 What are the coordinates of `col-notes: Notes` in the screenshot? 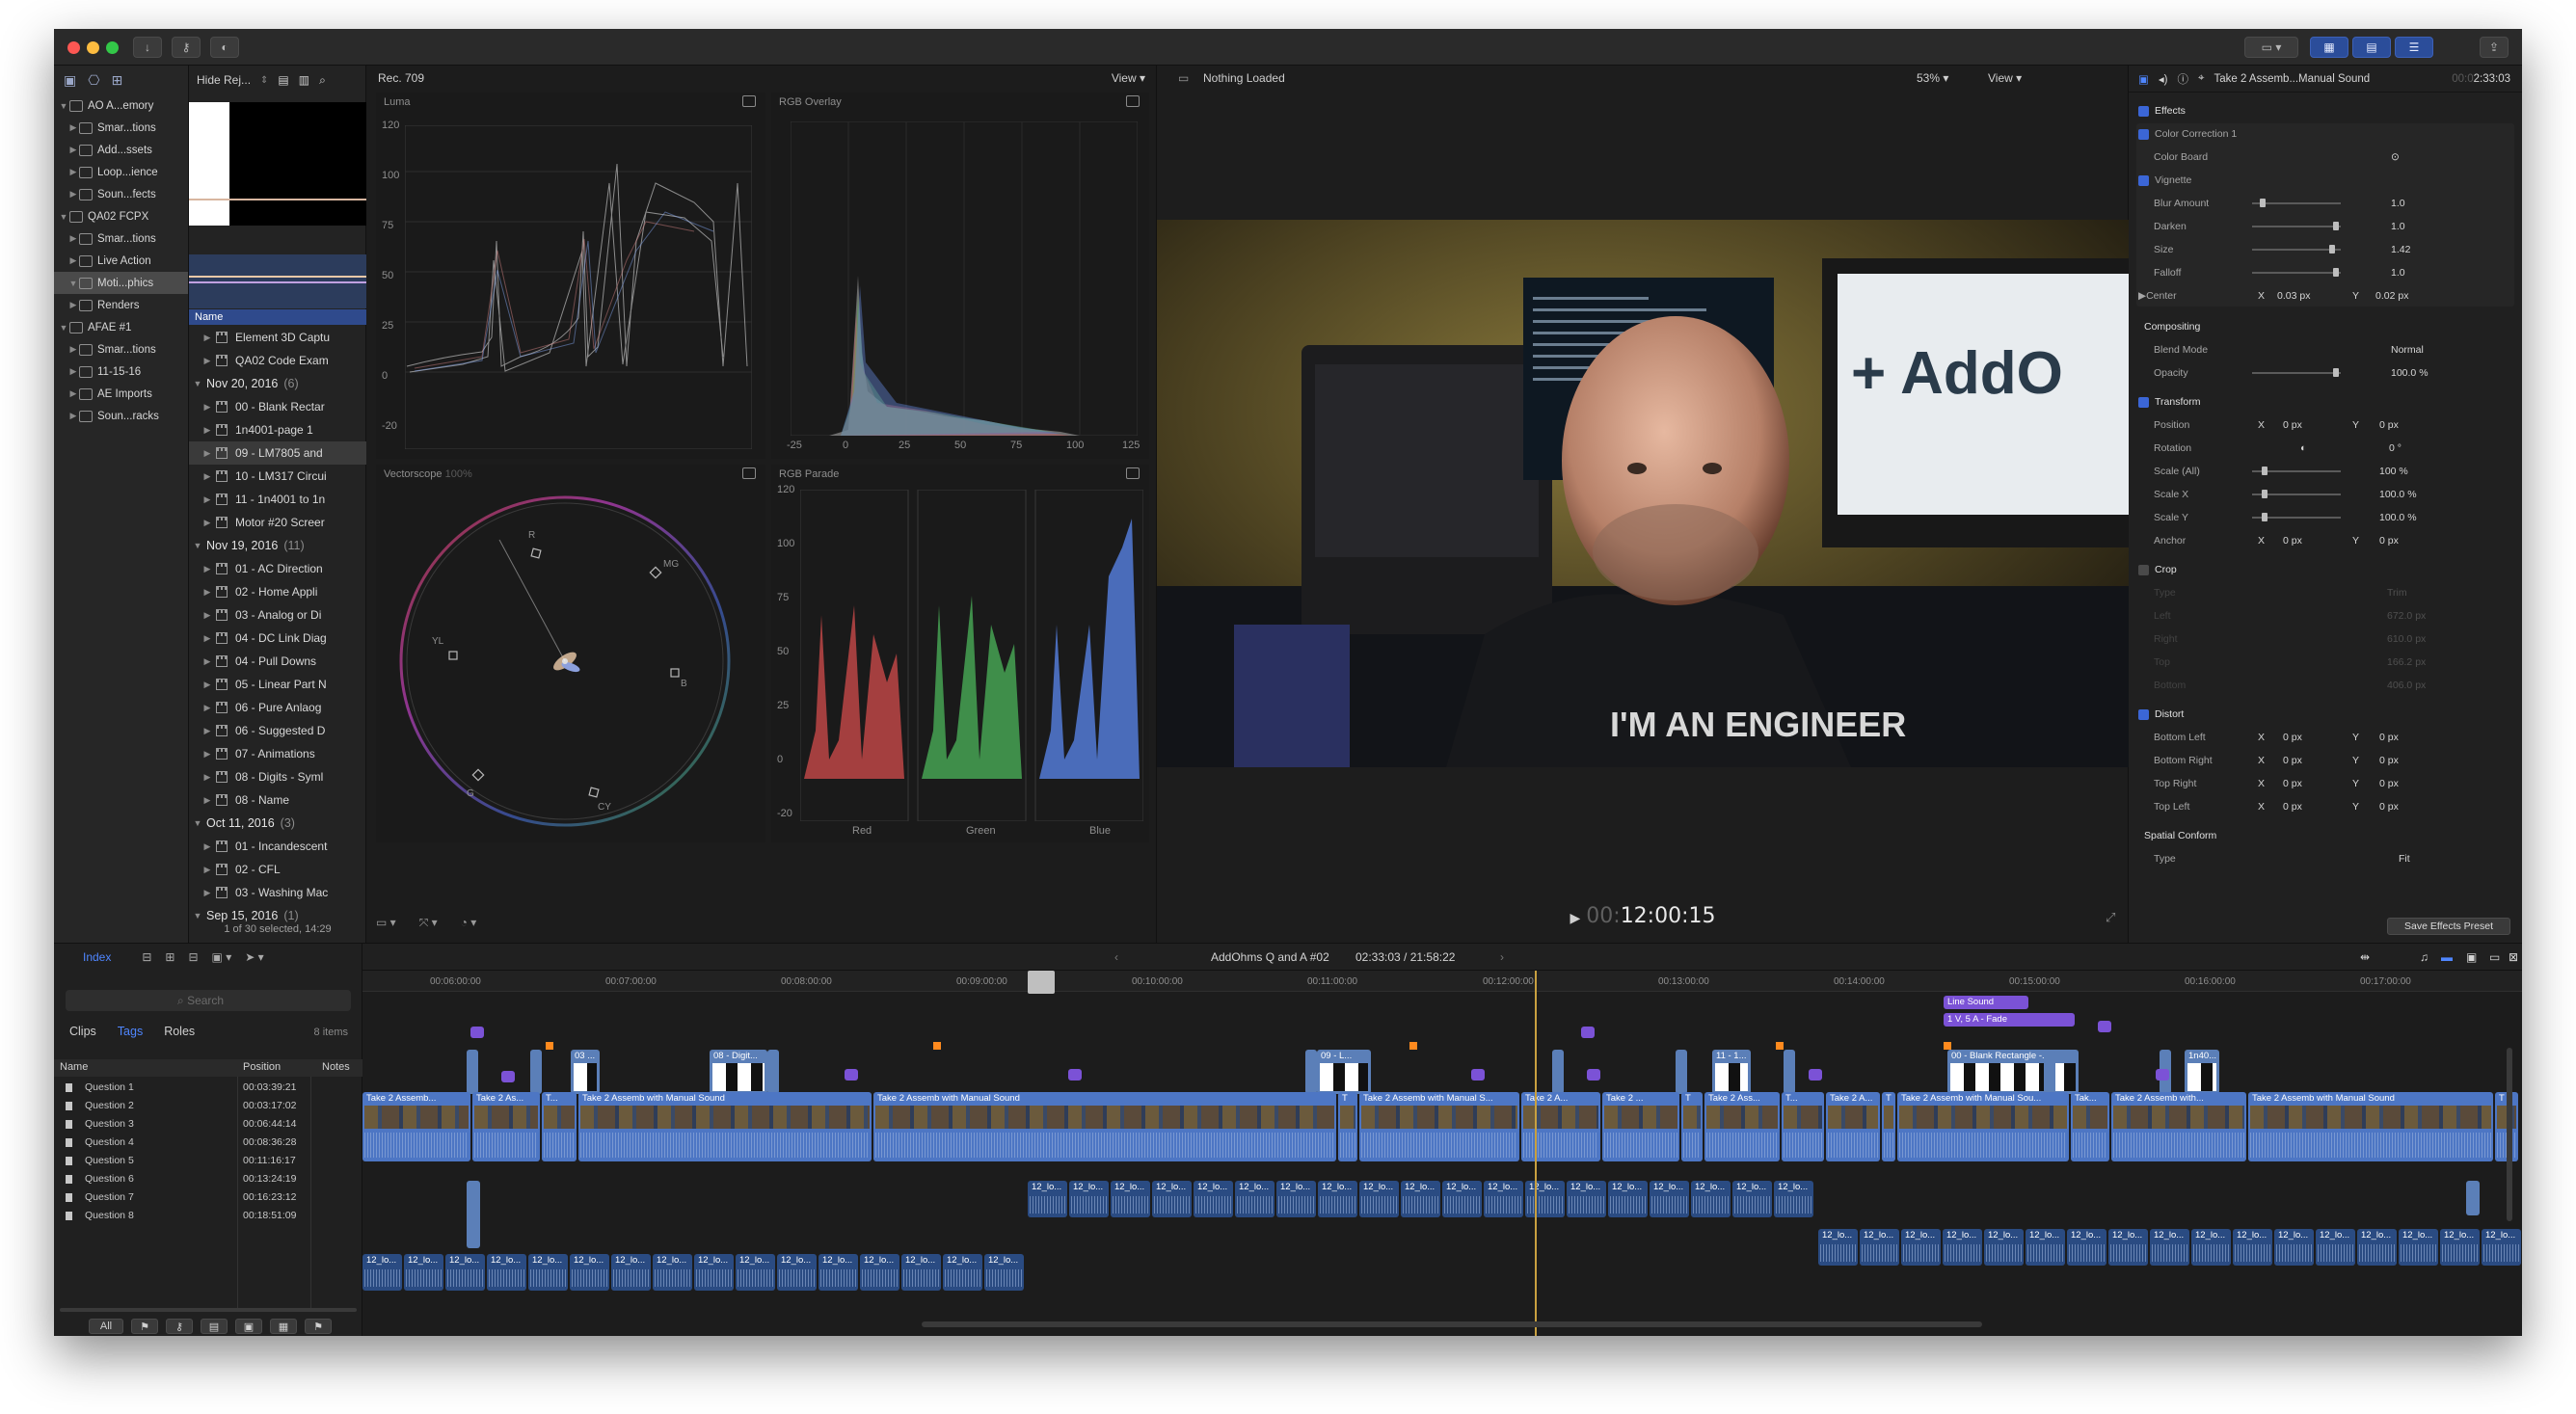 It's located at (336, 1067).